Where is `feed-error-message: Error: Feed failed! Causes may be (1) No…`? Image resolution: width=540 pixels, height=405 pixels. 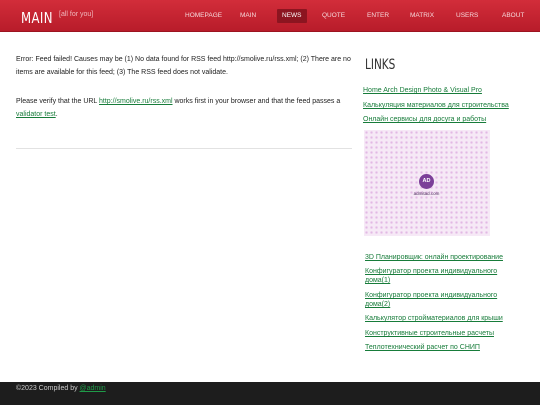 feed-error-message: Error: Feed failed! Causes may be (1) No… is located at coordinates (183, 66).